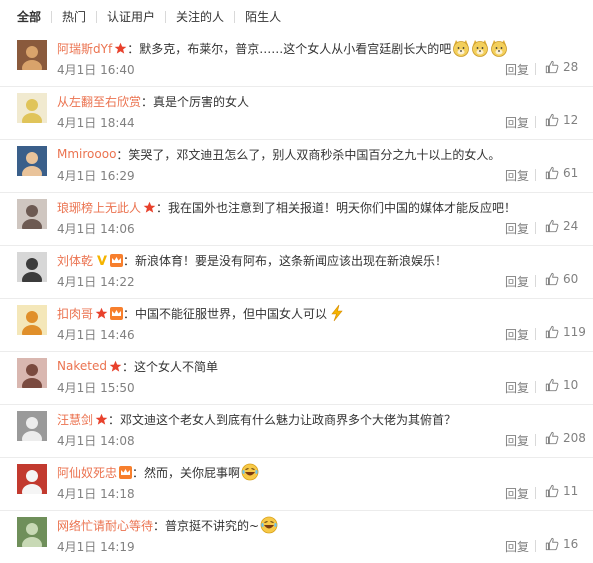  I want to click on filter-tab: 认证用户, so click(130, 17).